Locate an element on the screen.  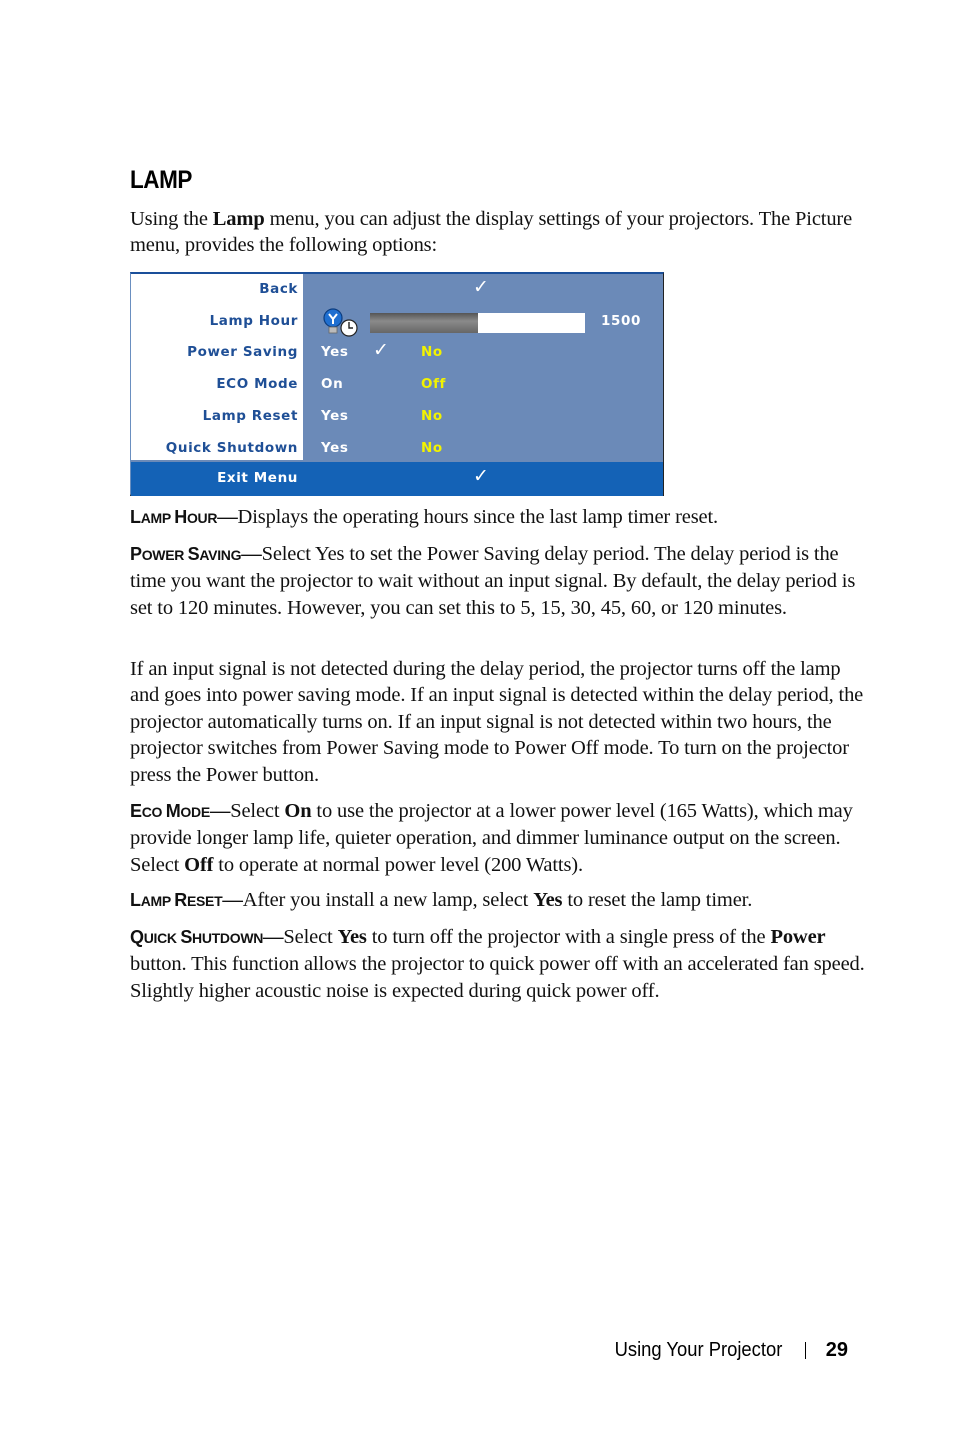
term-lamp-reset: LAMP RESET is located at coordinates (176, 900).